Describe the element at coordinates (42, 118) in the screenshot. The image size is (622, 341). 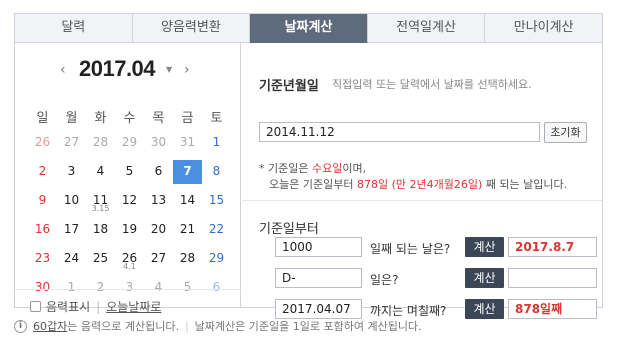
I see `weekday-label: 일` at that location.